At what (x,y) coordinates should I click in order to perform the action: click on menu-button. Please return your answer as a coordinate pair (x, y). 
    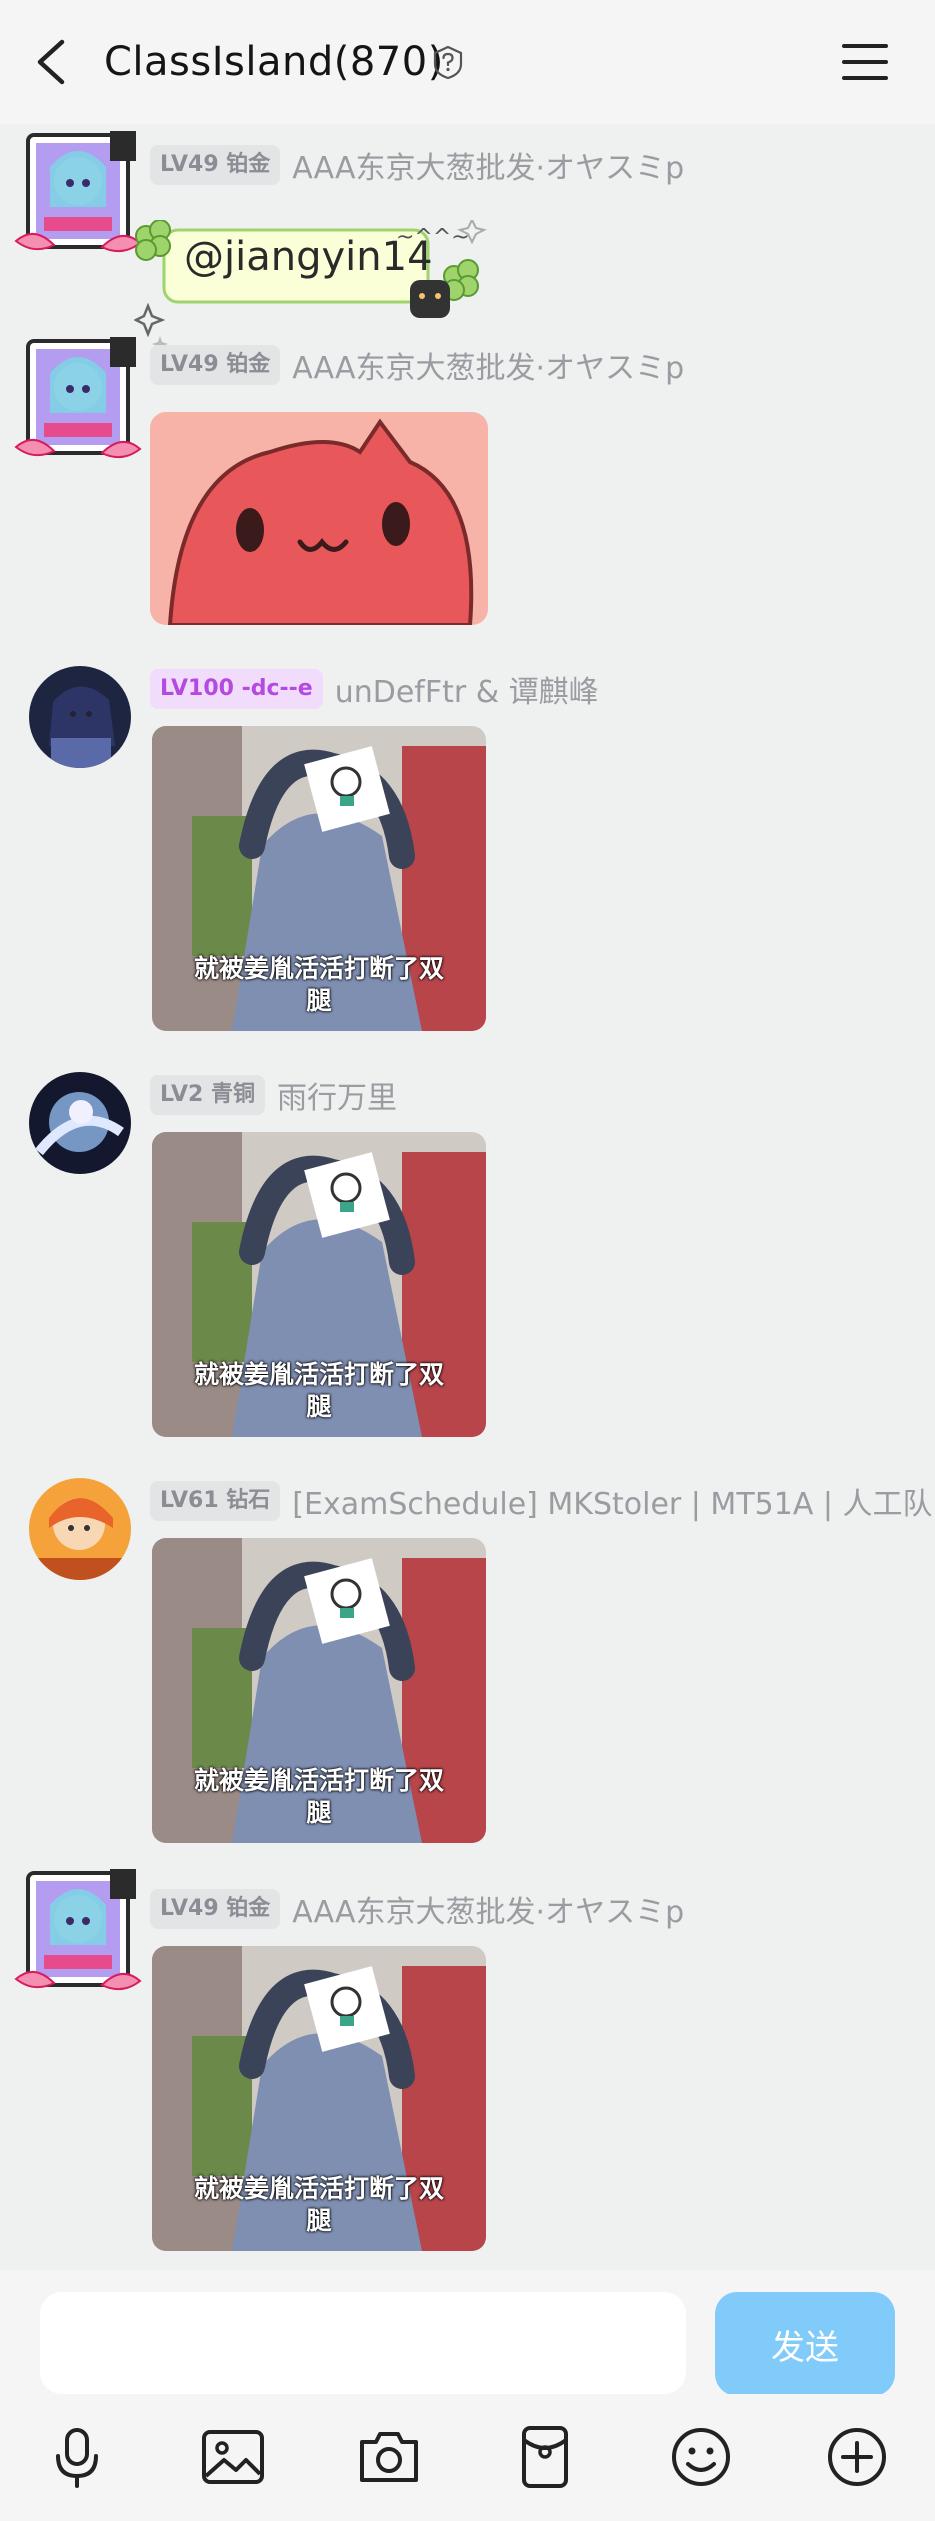
    Looking at the image, I should click on (865, 62).